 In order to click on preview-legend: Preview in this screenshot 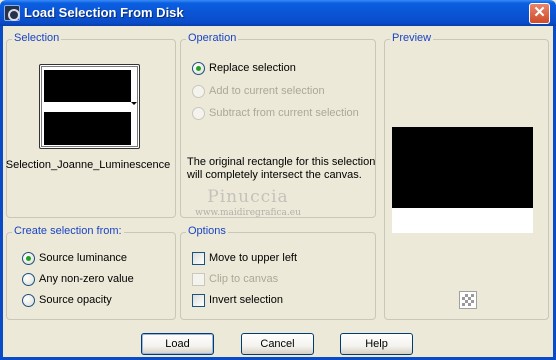, I will do `click(412, 38)`.